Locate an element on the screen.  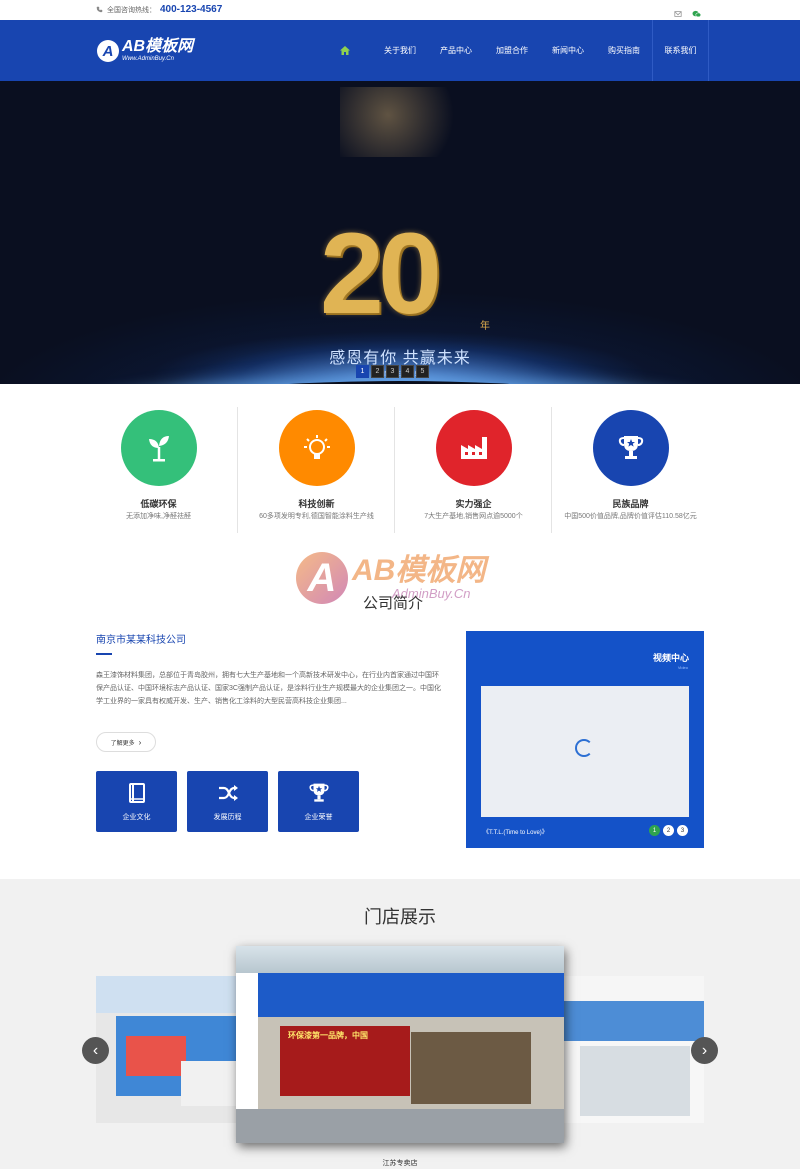
store-photo-left is located at coordinates (176, 1049).